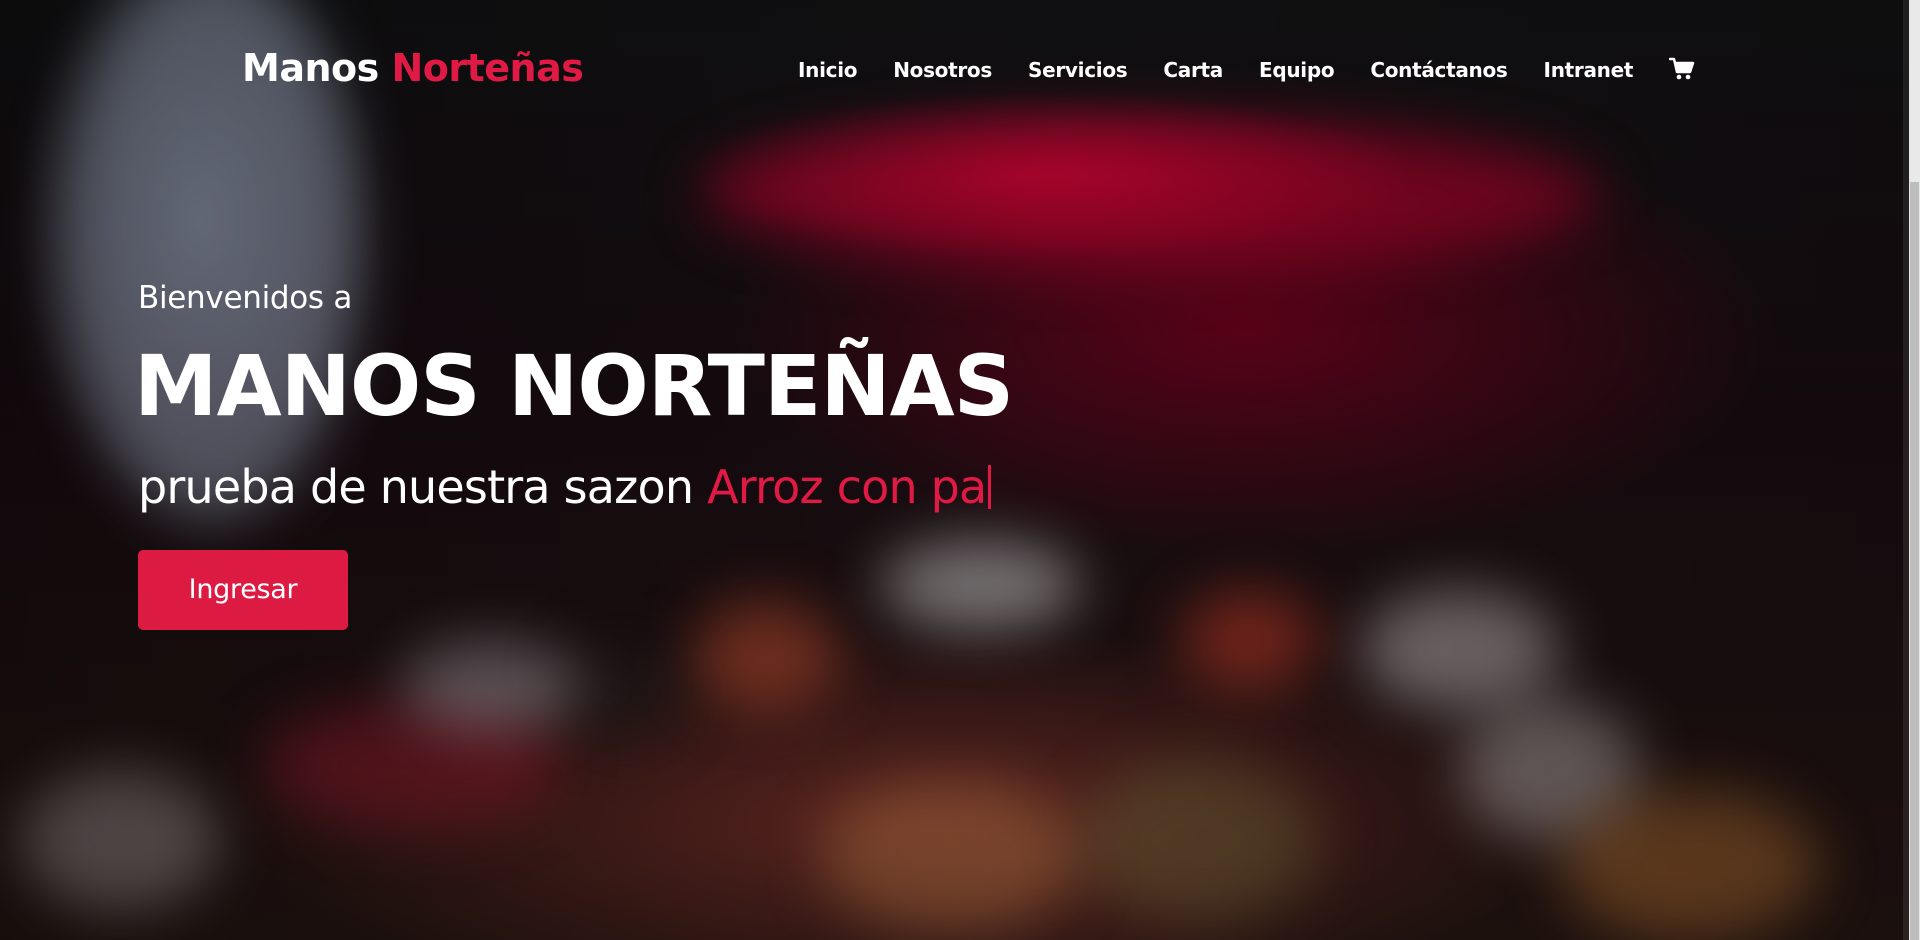 The width and height of the screenshot is (1920, 940). What do you see at coordinates (487, 68) in the screenshot?
I see `brand-name-accent: Norteñas` at bounding box center [487, 68].